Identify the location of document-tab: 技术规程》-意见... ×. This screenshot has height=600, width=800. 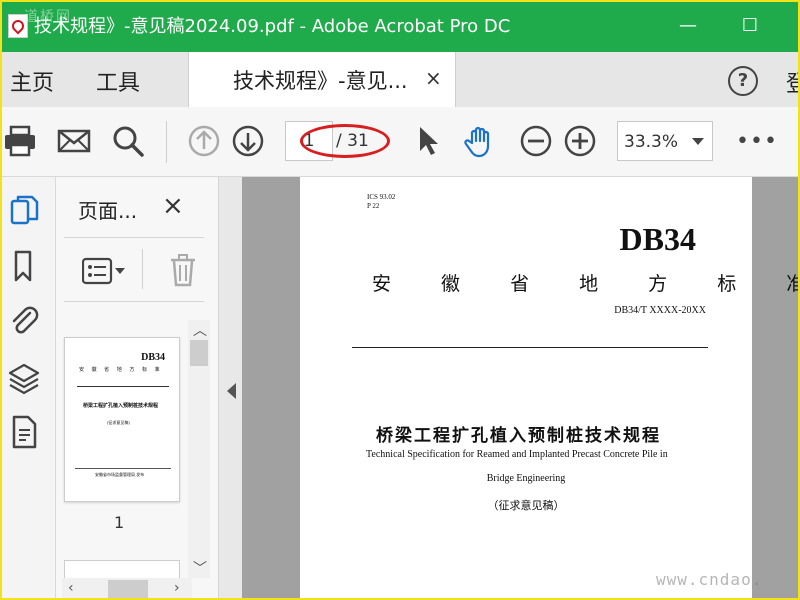
(322, 79).